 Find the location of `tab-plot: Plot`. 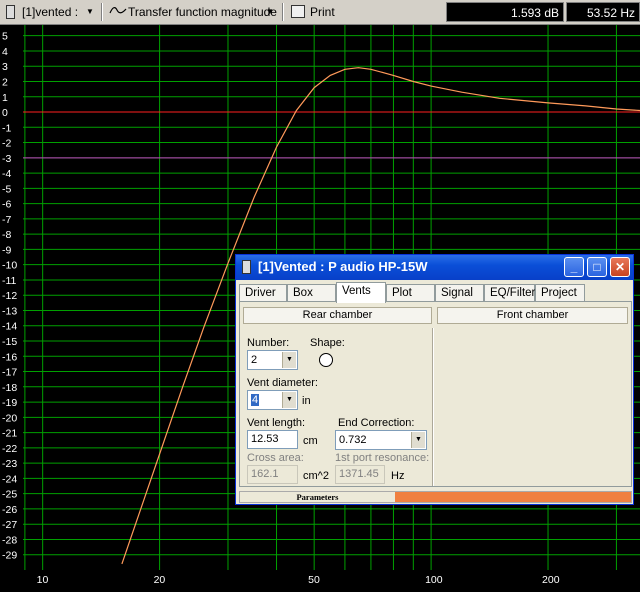

tab-plot: Plot is located at coordinates (410, 293).